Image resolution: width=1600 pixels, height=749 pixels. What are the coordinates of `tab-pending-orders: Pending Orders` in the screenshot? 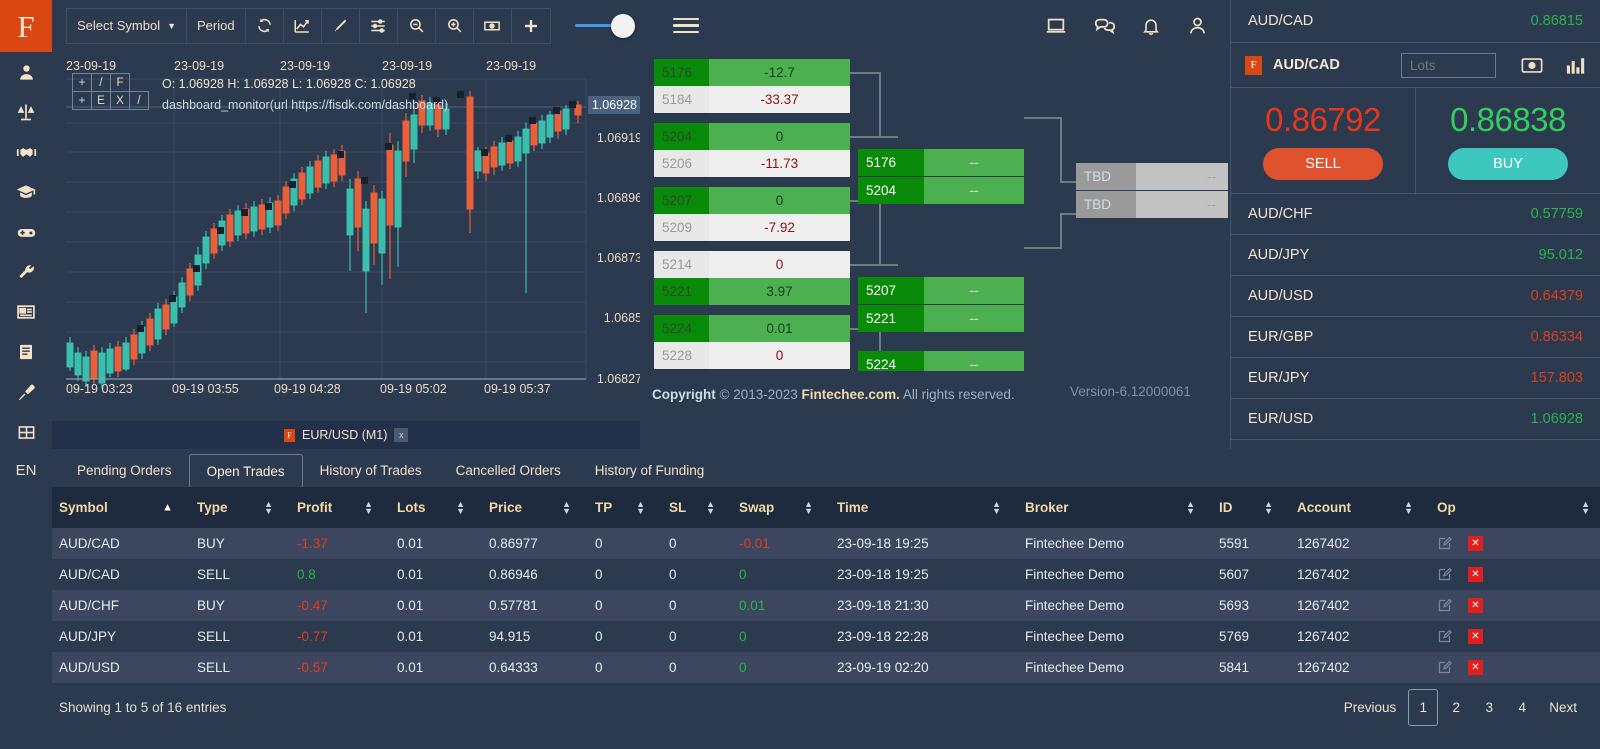 It's located at (124, 470).